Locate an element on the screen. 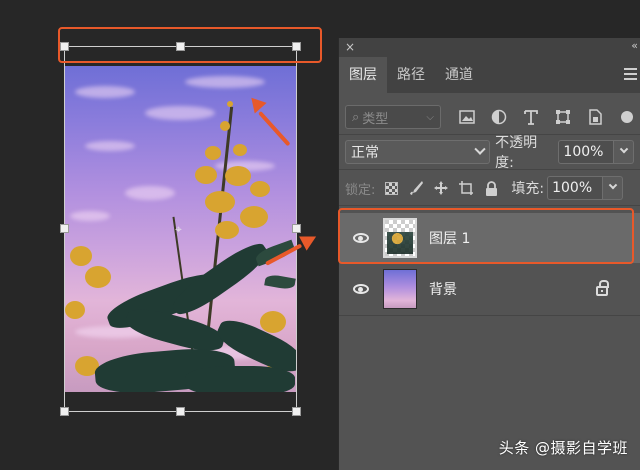 This screenshot has height=470, width=640. blend-mode-value: 正常 is located at coordinates (365, 153).